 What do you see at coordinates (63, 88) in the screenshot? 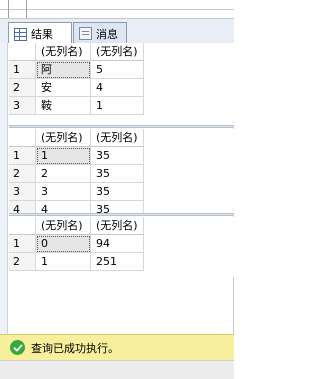
I see `table-cell: 安` at bounding box center [63, 88].